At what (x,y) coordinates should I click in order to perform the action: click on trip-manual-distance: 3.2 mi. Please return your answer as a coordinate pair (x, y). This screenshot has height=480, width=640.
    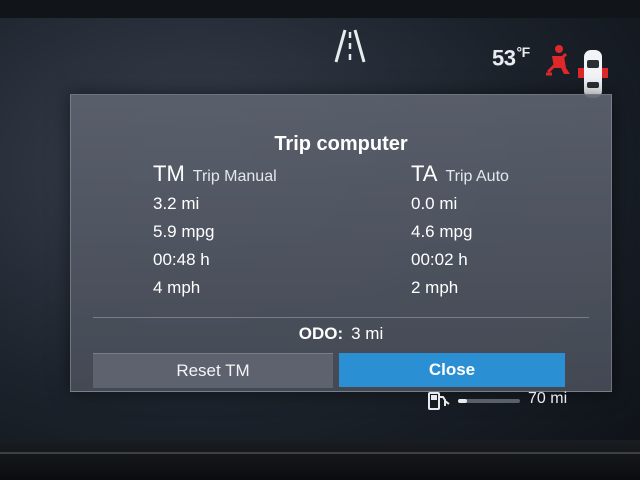
    Looking at the image, I should click on (176, 203).